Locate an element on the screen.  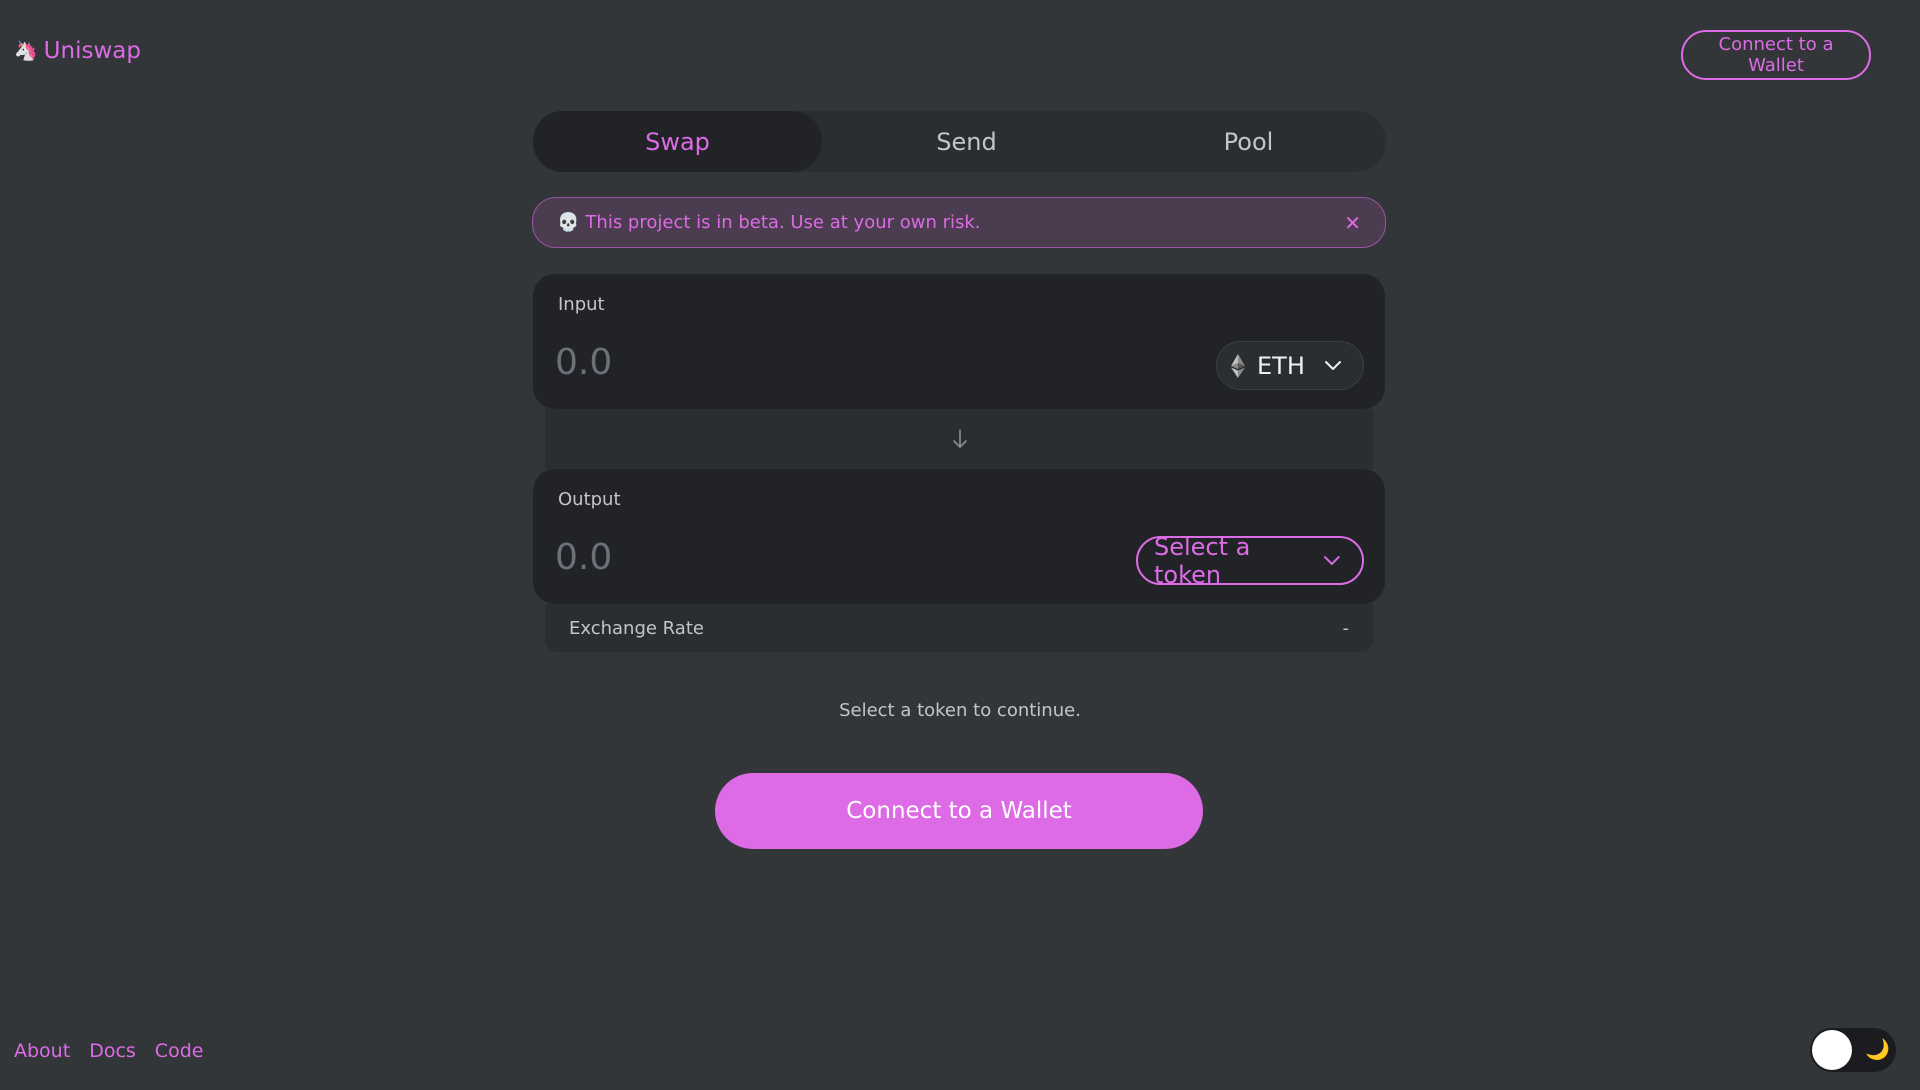
brand-link: 🦄 Uniswap is located at coordinates (77, 51).